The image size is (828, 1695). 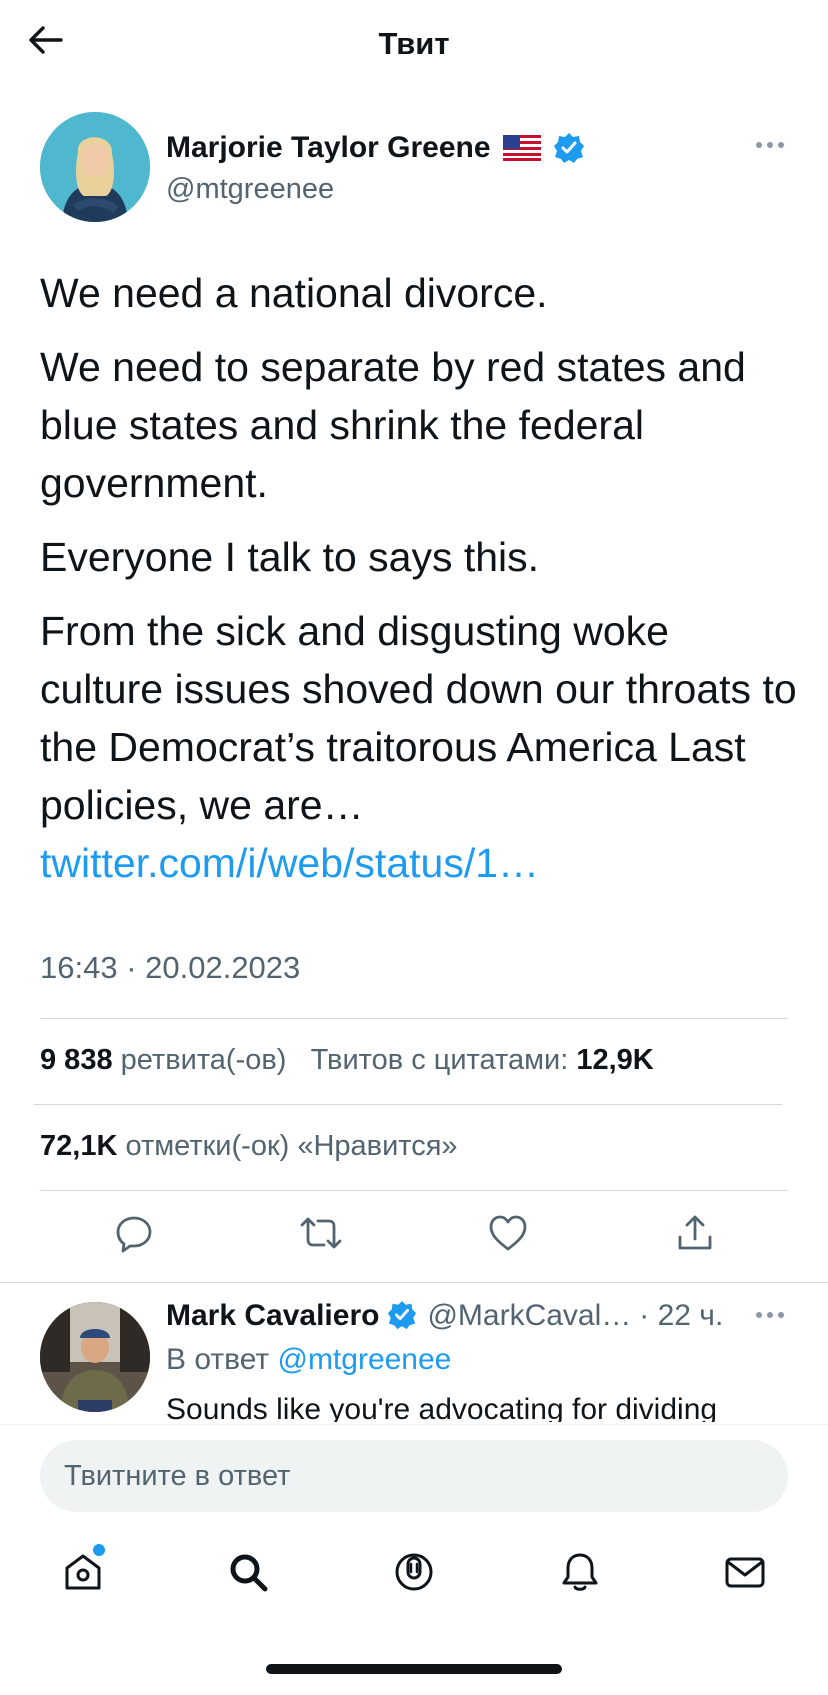 I want to click on tweet-paragraph: We need a national divorce., so click(x=294, y=293).